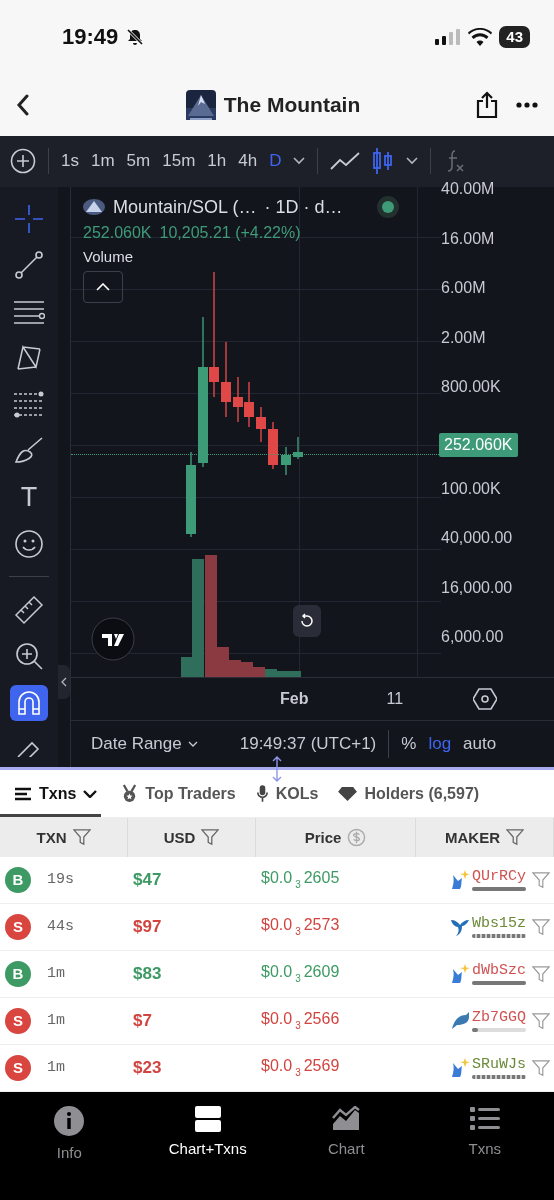 The image size is (554, 1200). Describe the element at coordinates (464, 337) in the screenshot. I see `axis-label: 2.00M` at that location.